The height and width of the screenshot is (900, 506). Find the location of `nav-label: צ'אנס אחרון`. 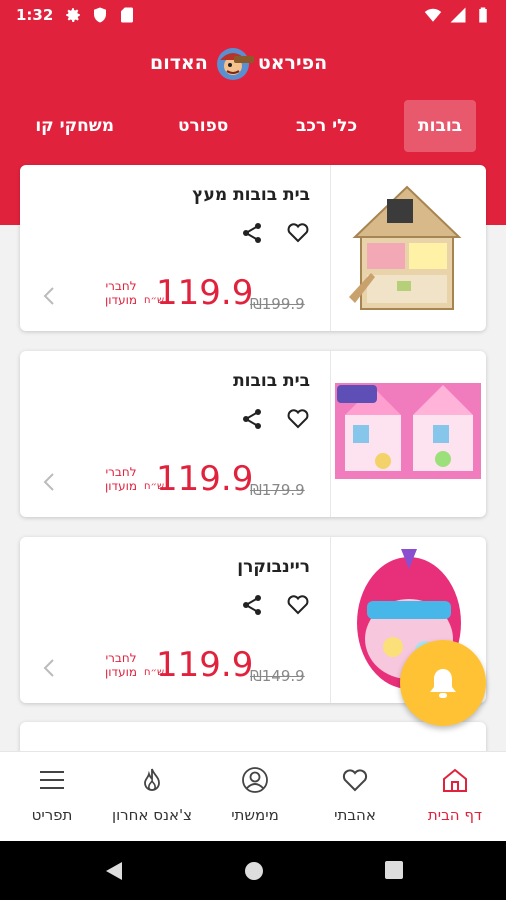

nav-label: צ'אנס אחרון is located at coordinates (152, 815).